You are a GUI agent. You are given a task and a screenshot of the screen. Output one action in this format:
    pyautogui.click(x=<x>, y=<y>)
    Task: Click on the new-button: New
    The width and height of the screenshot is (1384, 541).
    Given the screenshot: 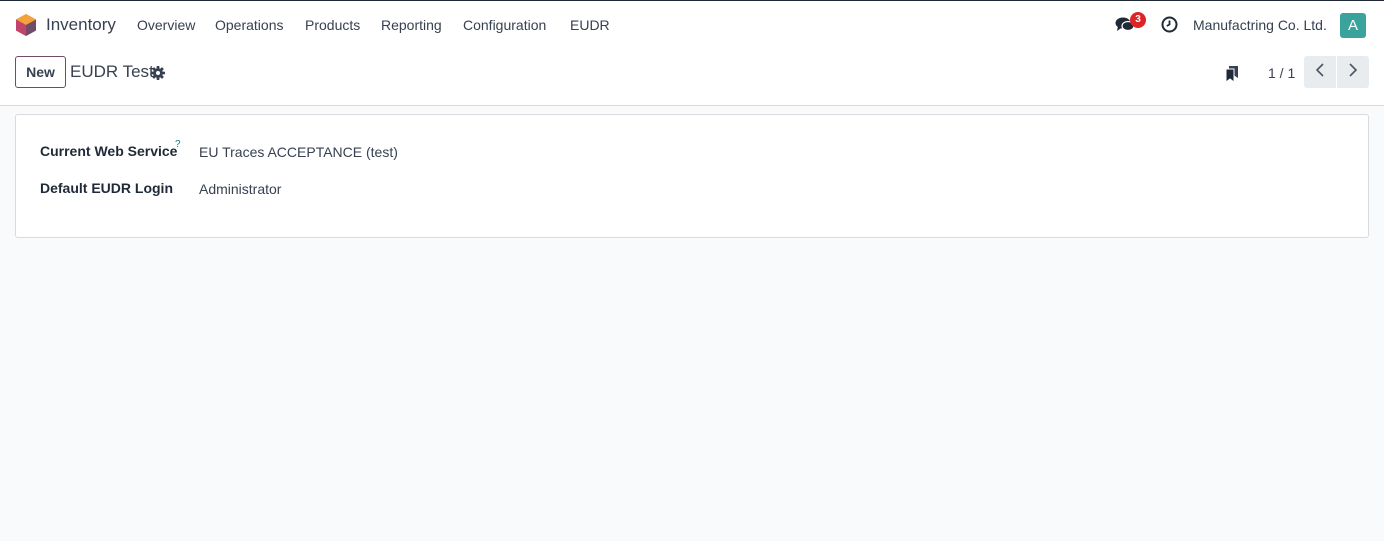 What is the action you would take?
    pyautogui.click(x=40, y=72)
    